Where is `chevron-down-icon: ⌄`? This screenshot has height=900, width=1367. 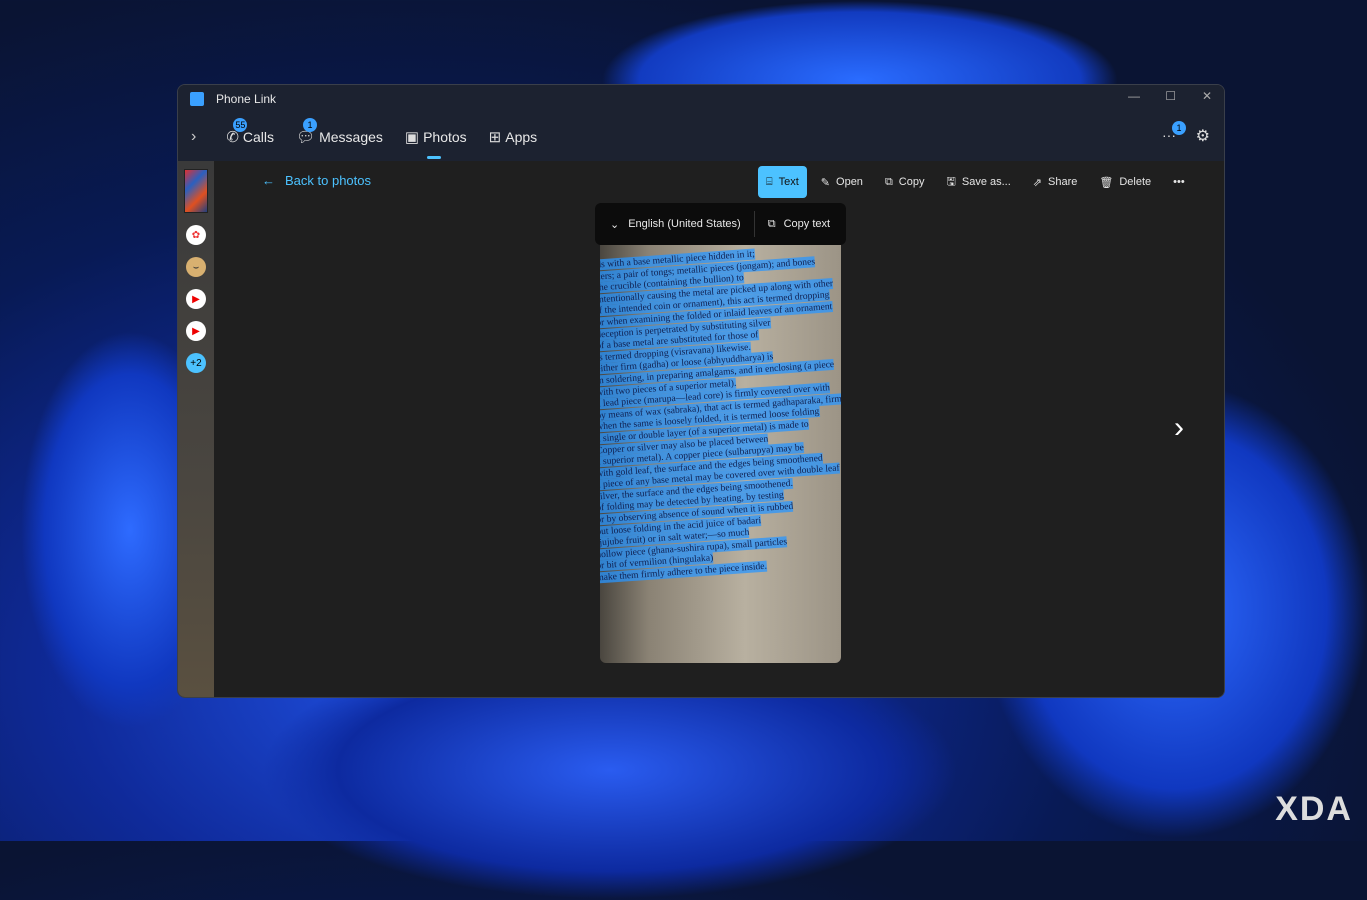
chevron-down-icon: ⌄ is located at coordinates (615, 224).